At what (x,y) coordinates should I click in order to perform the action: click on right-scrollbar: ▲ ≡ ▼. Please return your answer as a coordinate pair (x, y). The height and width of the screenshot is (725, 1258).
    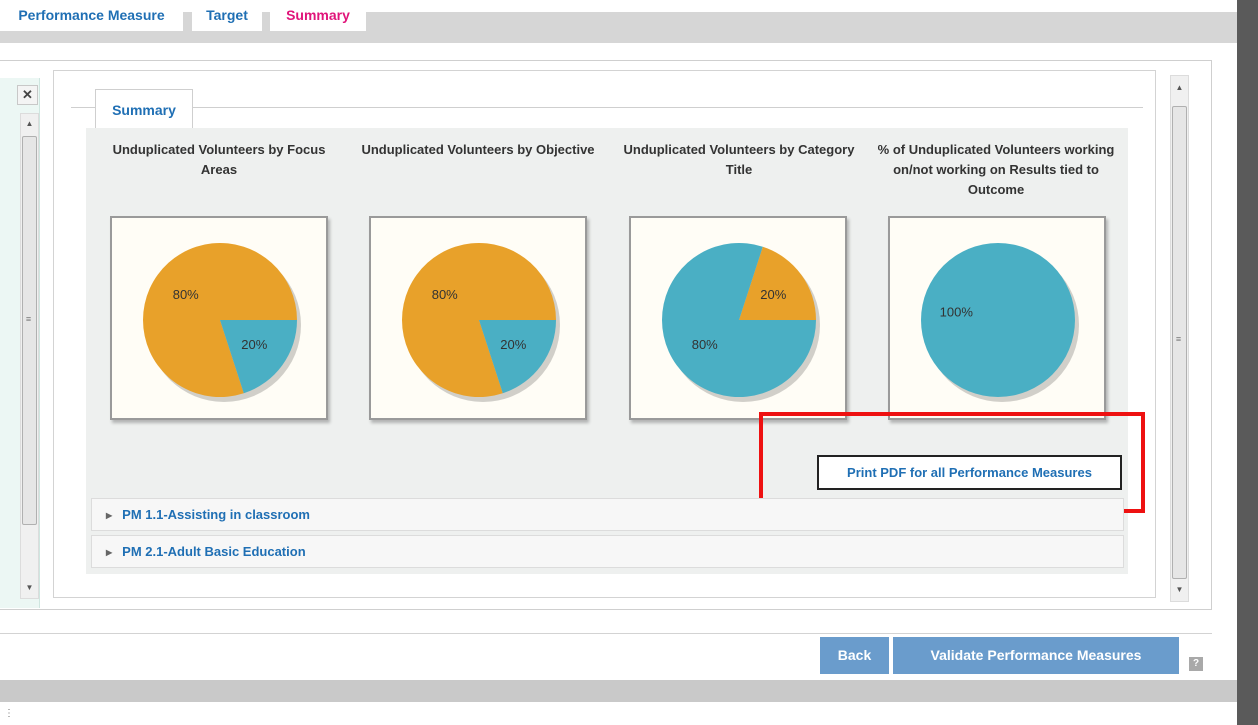
    Looking at the image, I should click on (1179, 338).